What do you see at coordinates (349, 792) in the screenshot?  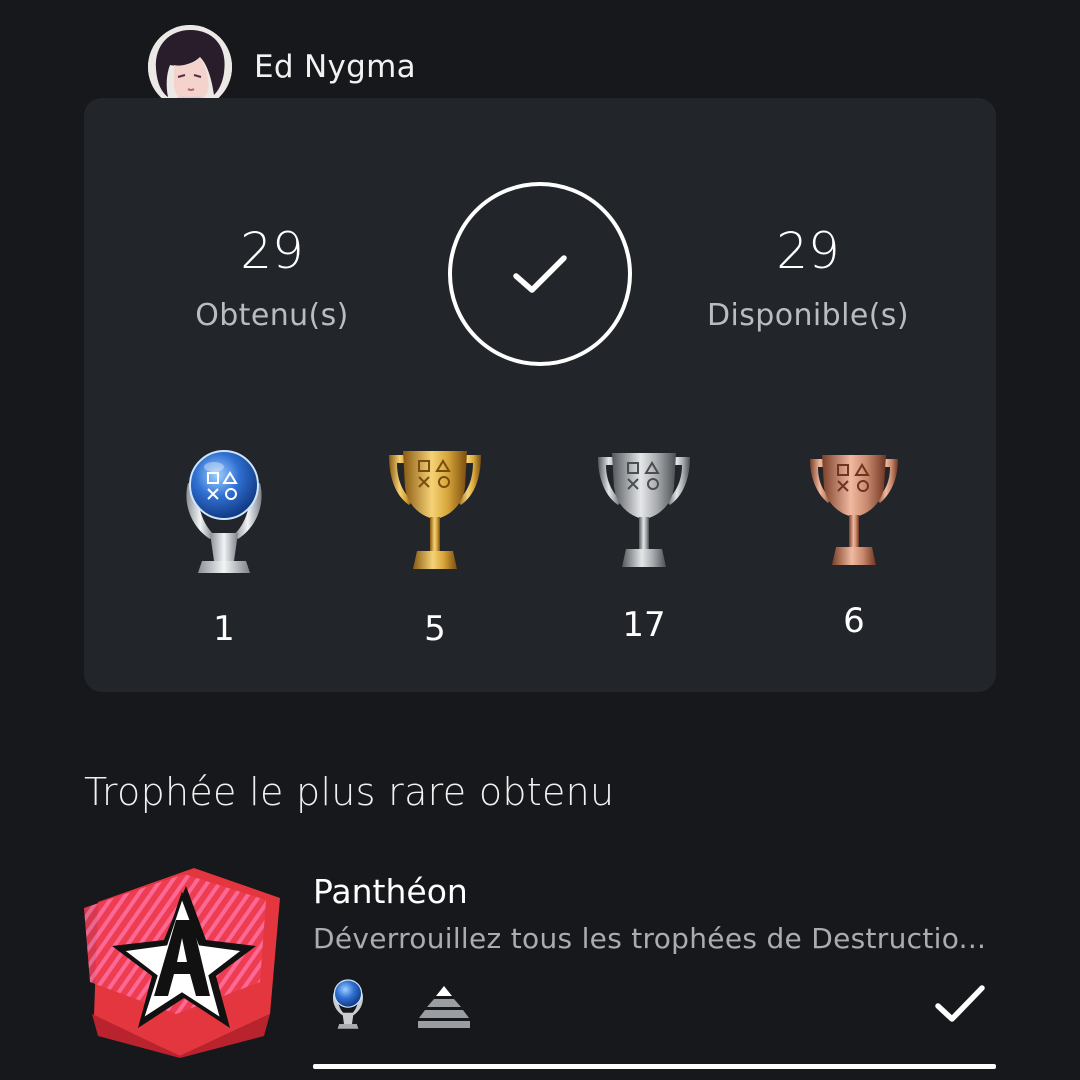 I see `rarest-section-title: Trophée le plus rare obtenu` at bounding box center [349, 792].